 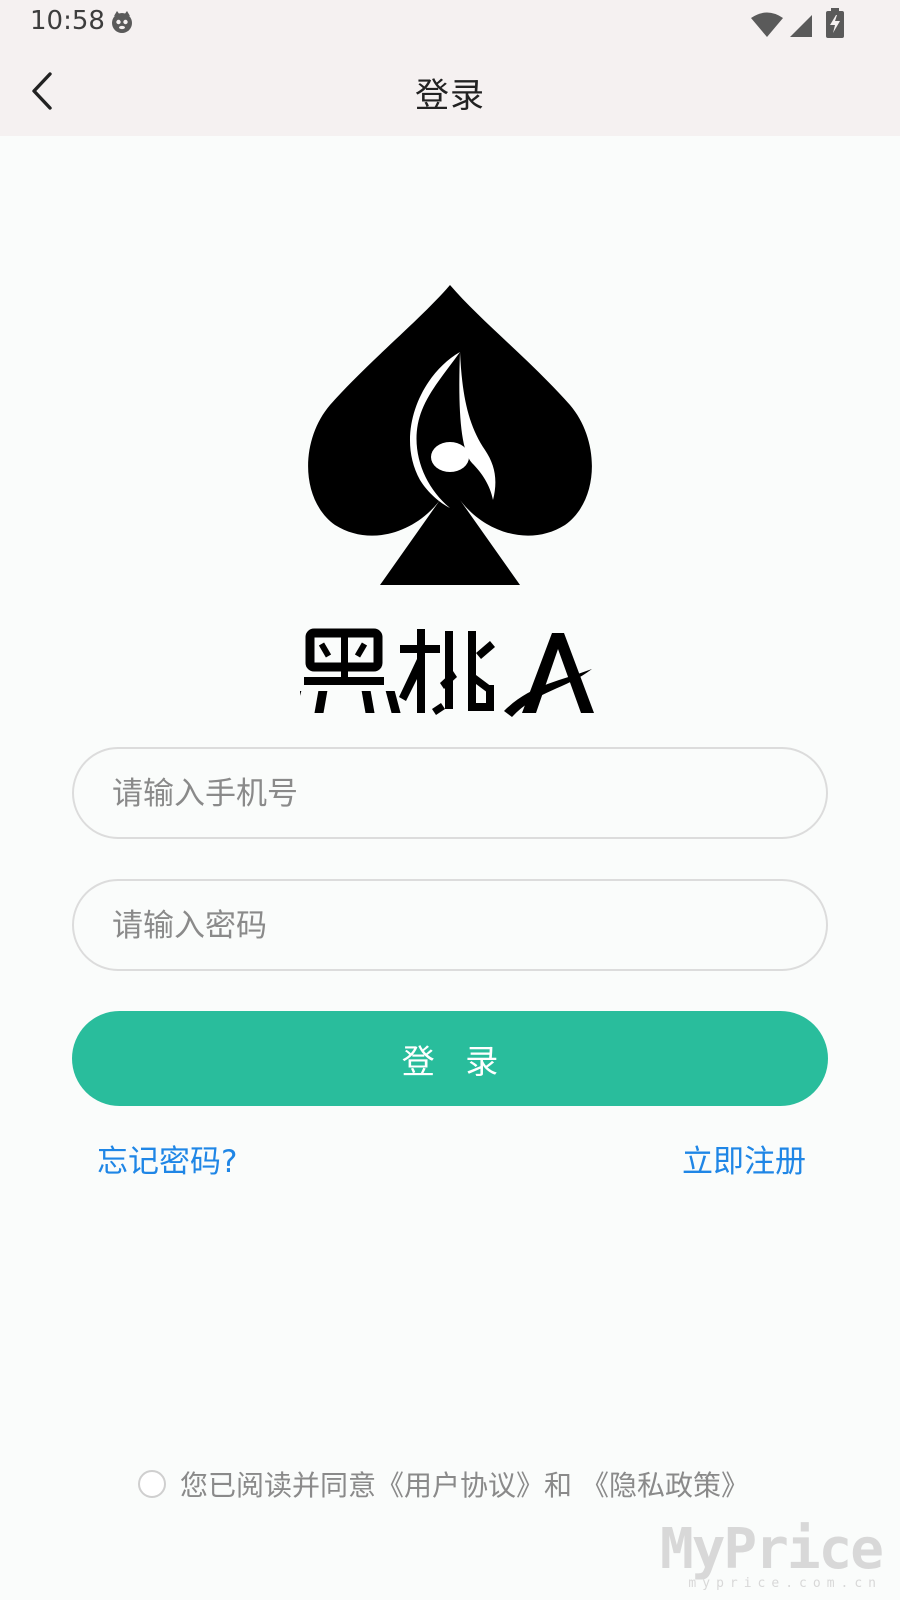 I want to click on agreement-text: 您已阅读并同意《用户协议》和 《隐私政策》, so click(x=464, y=1484).